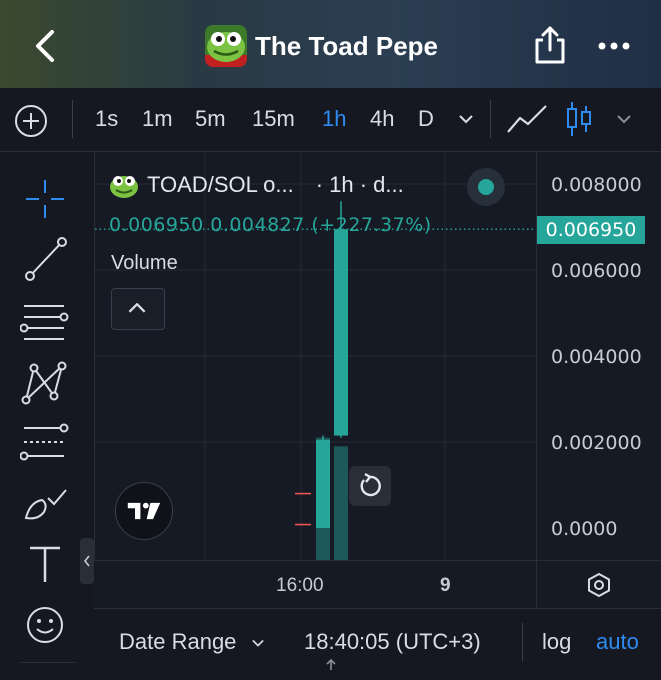 This screenshot has width=661, height=680. I want to click on collapse-sidebar-tab, so click(87, 561).